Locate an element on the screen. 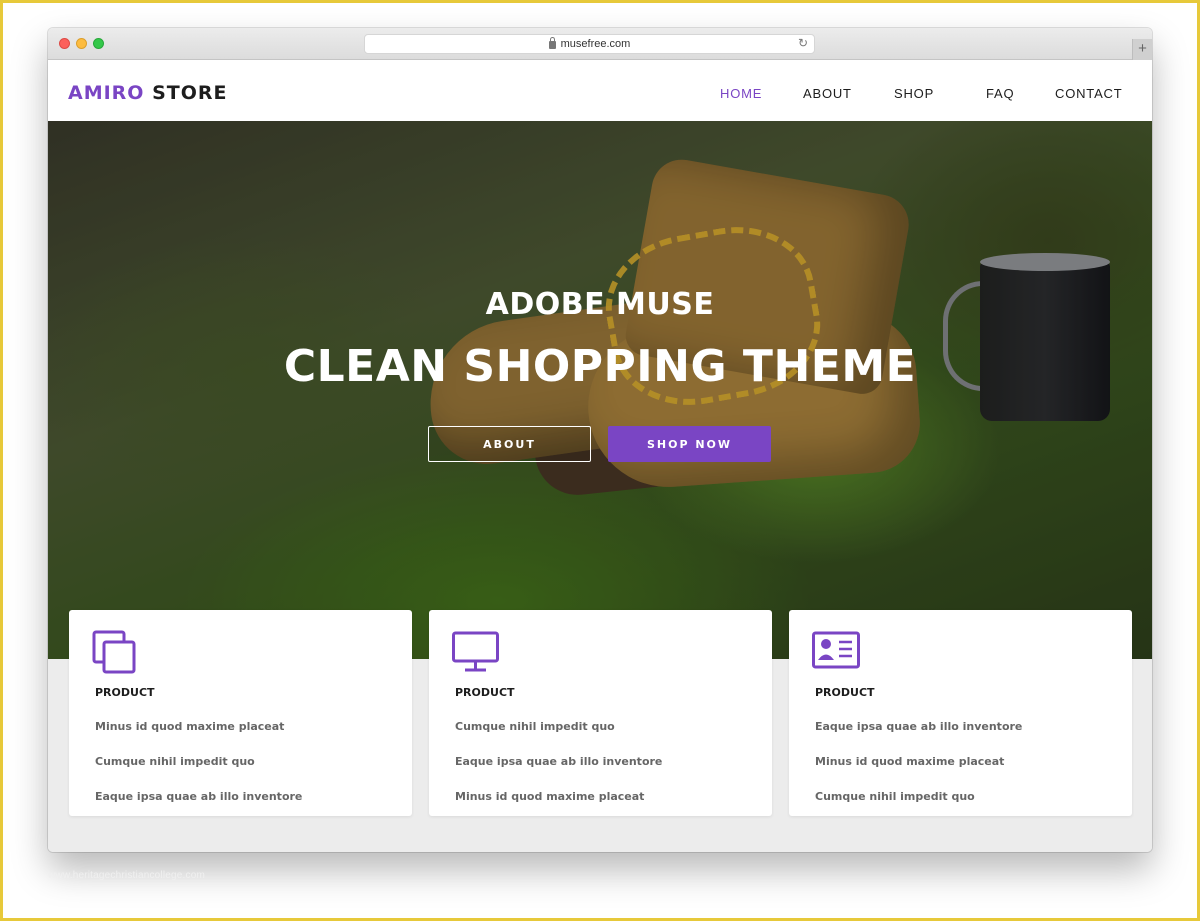 The height and width of the screenshot is (921, 1200). id-card-icon is located at coordinates (836, 650).